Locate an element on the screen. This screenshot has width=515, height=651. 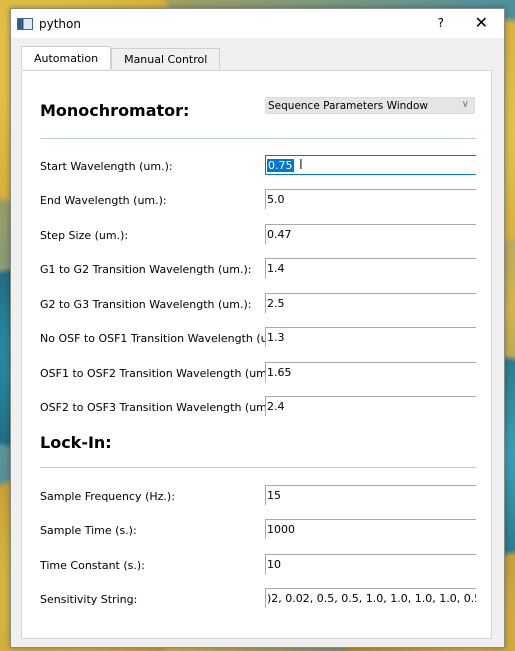
tab-bar: Automation Manual Control is located at coordinates (121, 58).